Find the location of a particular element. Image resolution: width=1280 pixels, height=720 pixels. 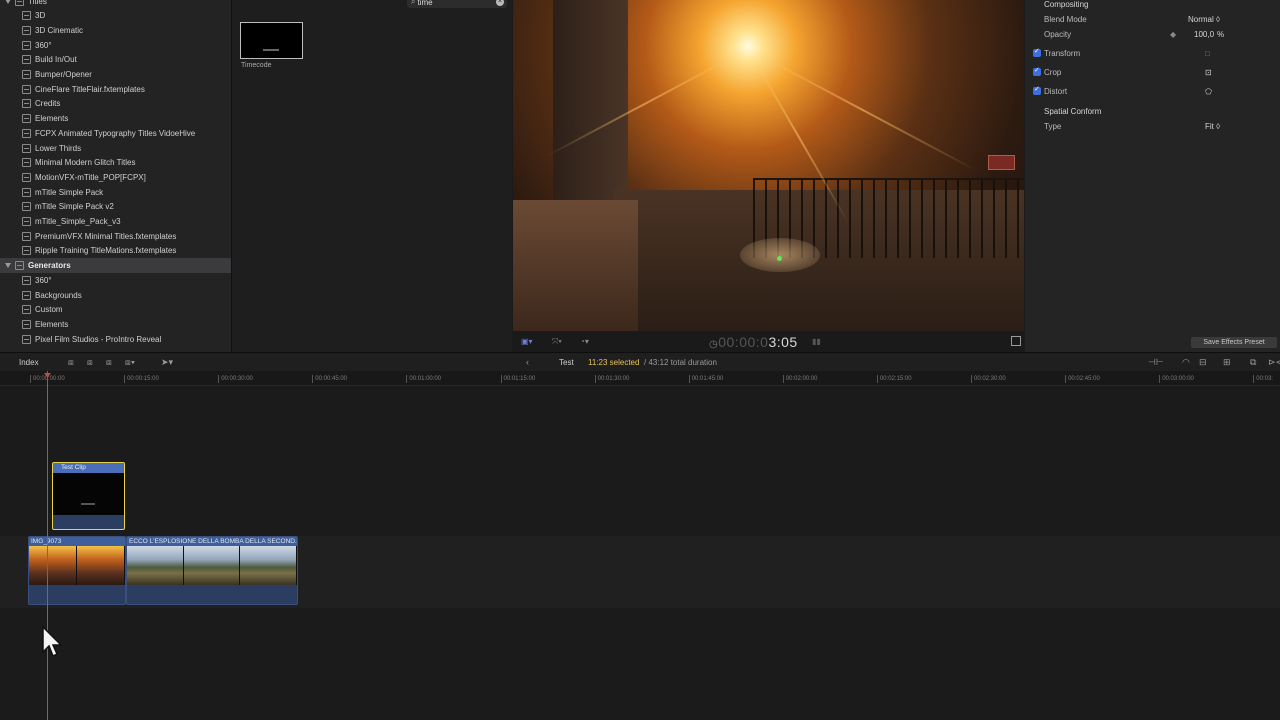

sidebar-item: Pixel Film Studios - ProIntro Reveal is located at coordinates (115, 339).